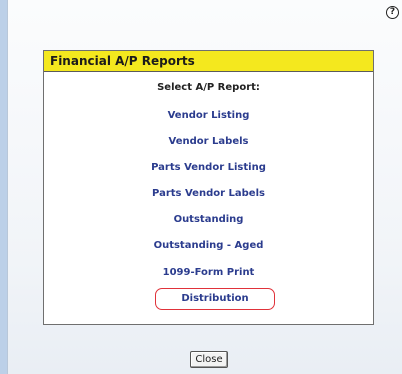 The height and width of the screenshot is (374, 402). Describe the element at coordinates (208, 220) in the screenshot. I see `report-link-outstanding: Outstanding` at that location.